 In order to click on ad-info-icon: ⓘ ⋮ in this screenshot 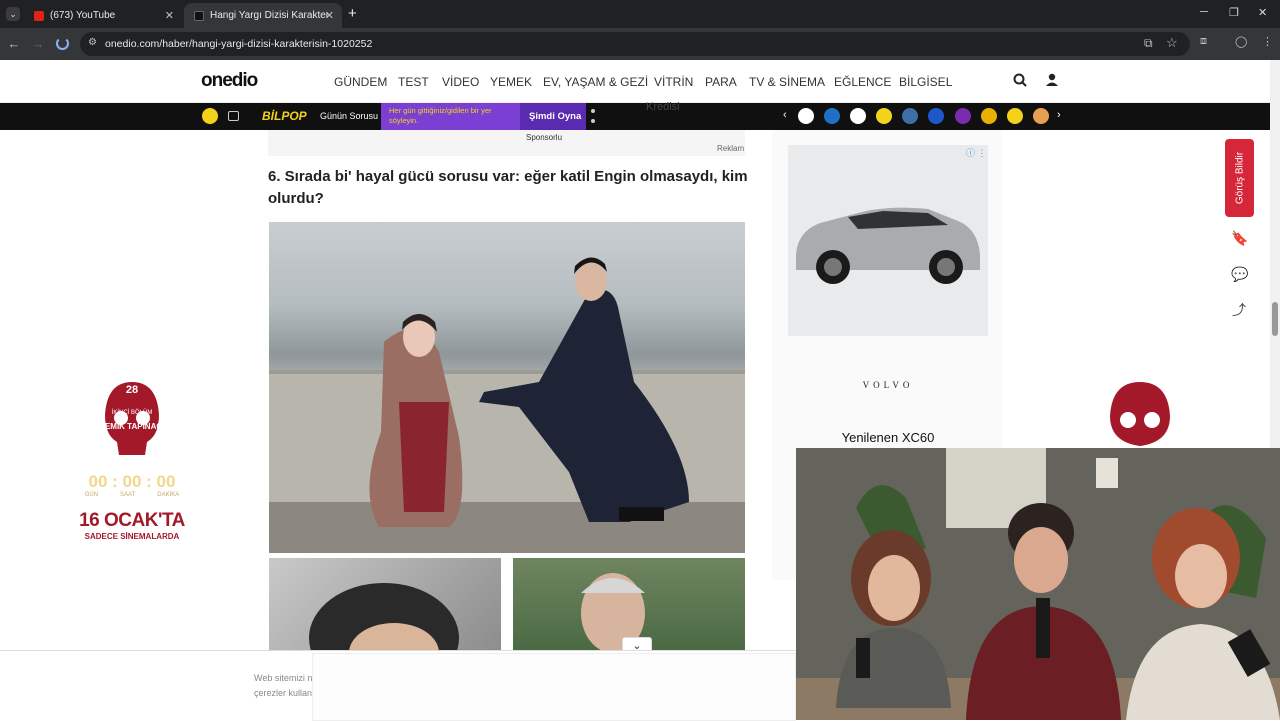, I will do `click(976, 152)`.